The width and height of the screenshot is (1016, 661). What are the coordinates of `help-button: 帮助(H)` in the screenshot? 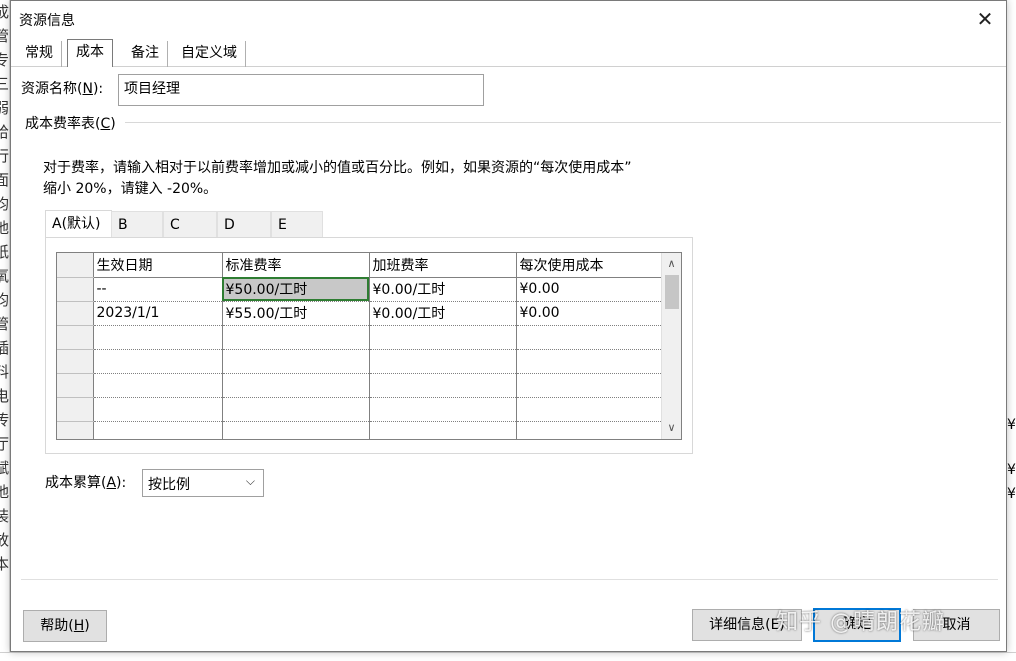 It's located at (65, 626).